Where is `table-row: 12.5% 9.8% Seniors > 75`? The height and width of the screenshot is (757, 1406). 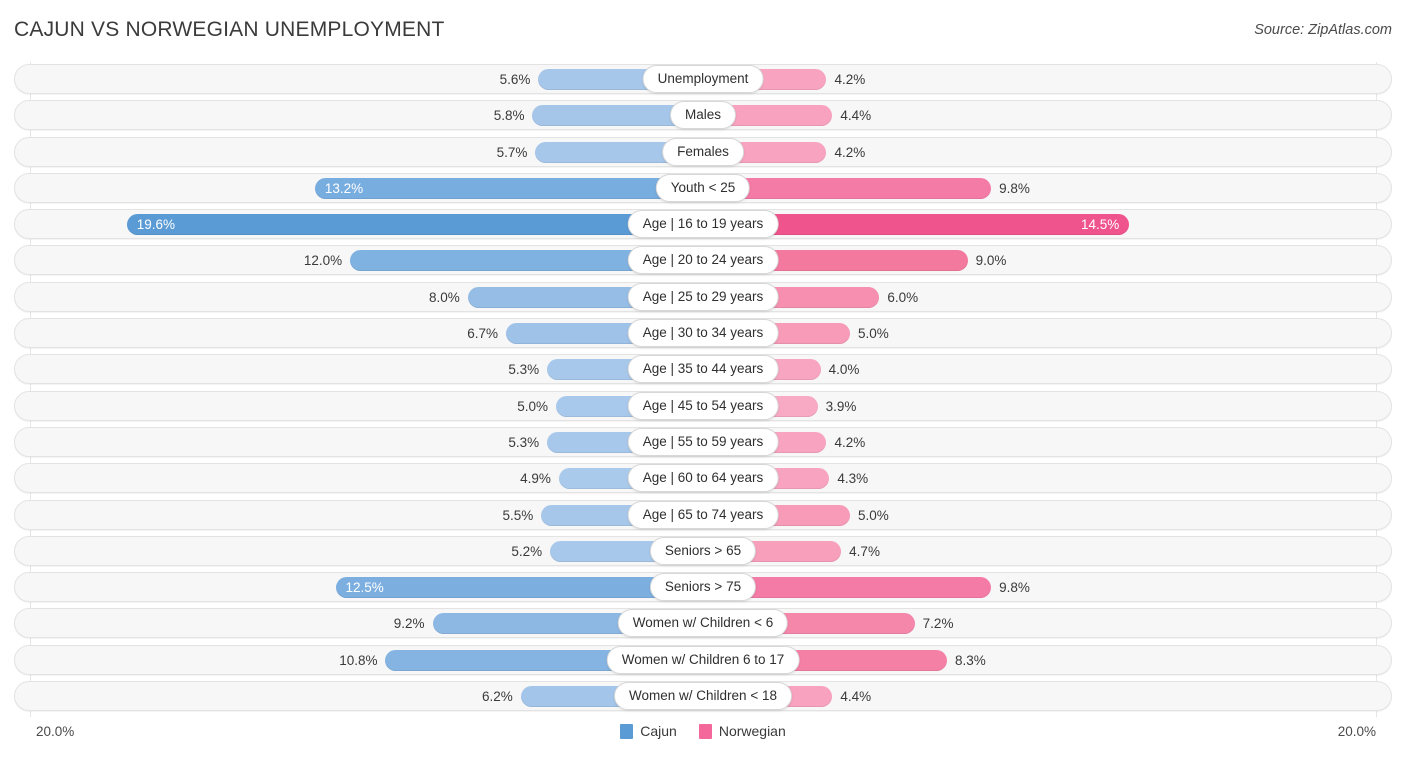
table-row: 12.5% 9.8% Seniors > 75 is located at coordinates (703, 587).